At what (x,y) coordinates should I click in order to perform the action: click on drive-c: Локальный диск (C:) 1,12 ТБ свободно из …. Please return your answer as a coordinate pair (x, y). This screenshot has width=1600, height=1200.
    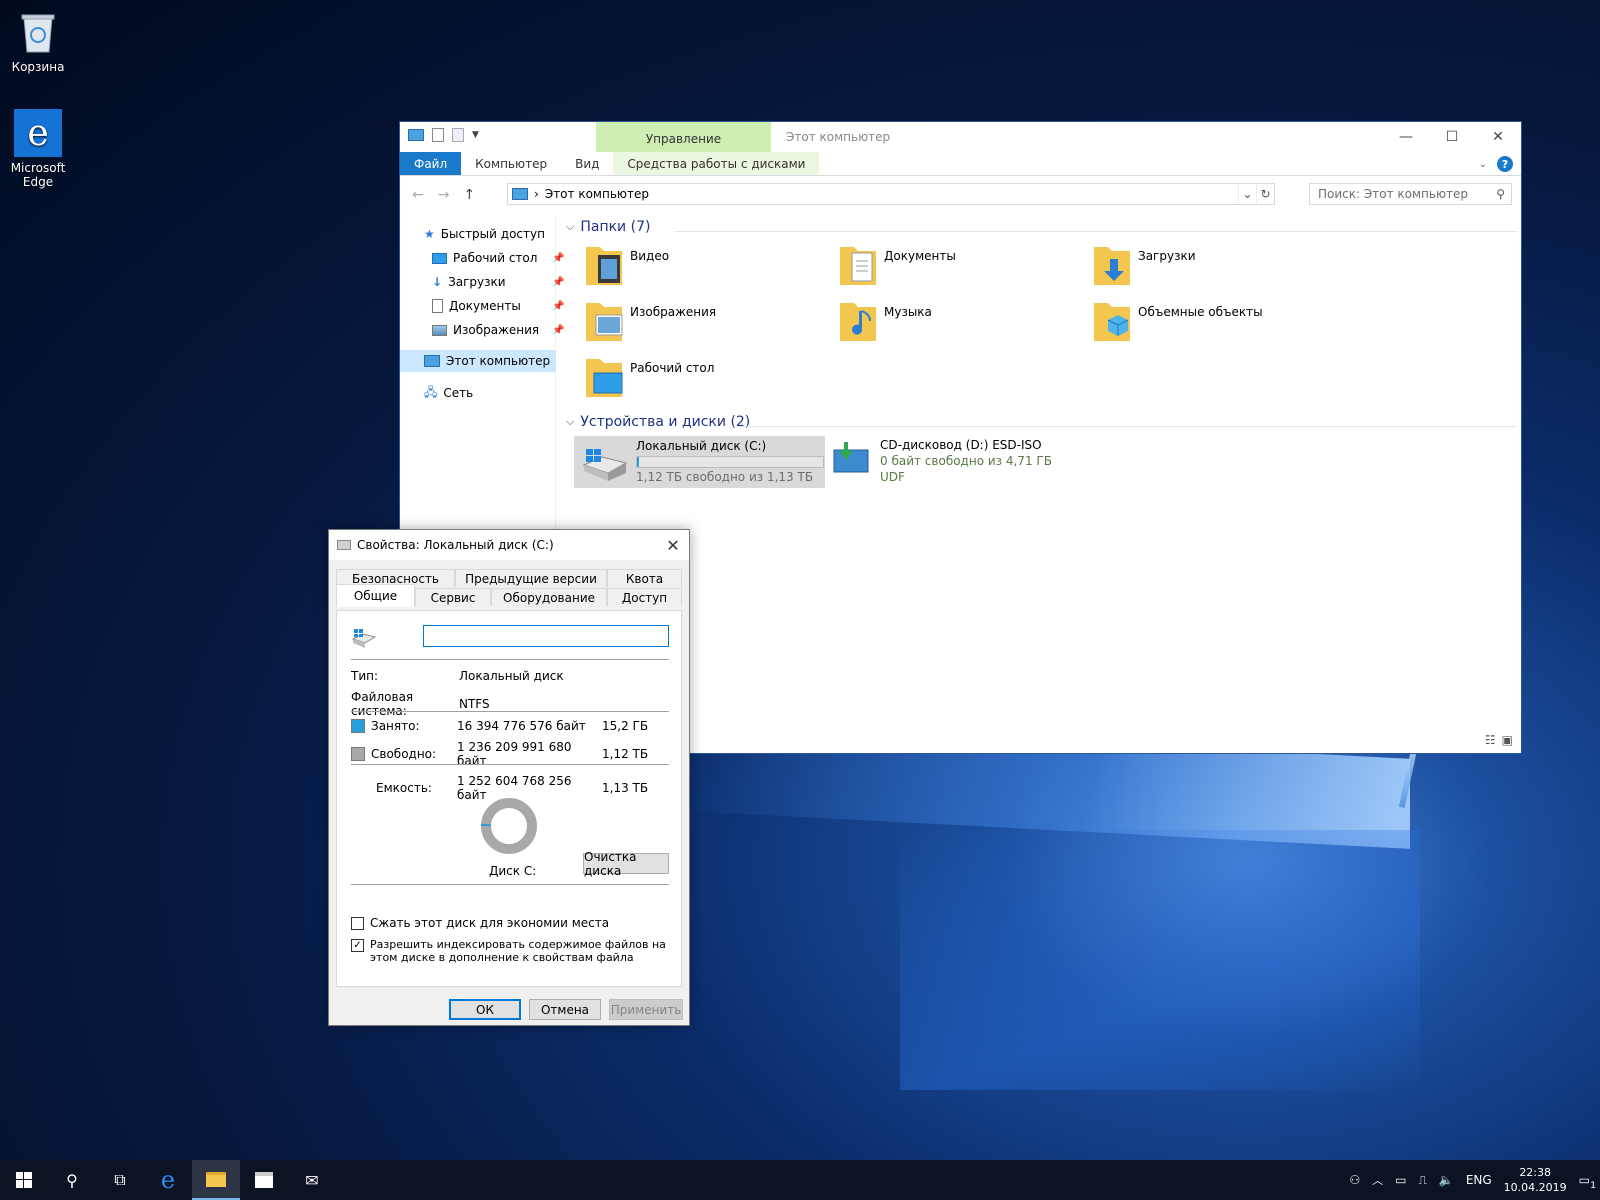
    Looking at the image, I should click on (699, 462).